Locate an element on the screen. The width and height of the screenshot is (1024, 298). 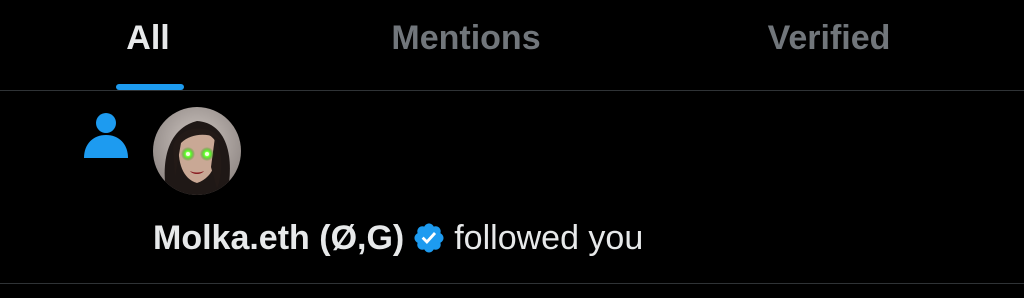
tab-all: All is located at coordinates (148, 45).